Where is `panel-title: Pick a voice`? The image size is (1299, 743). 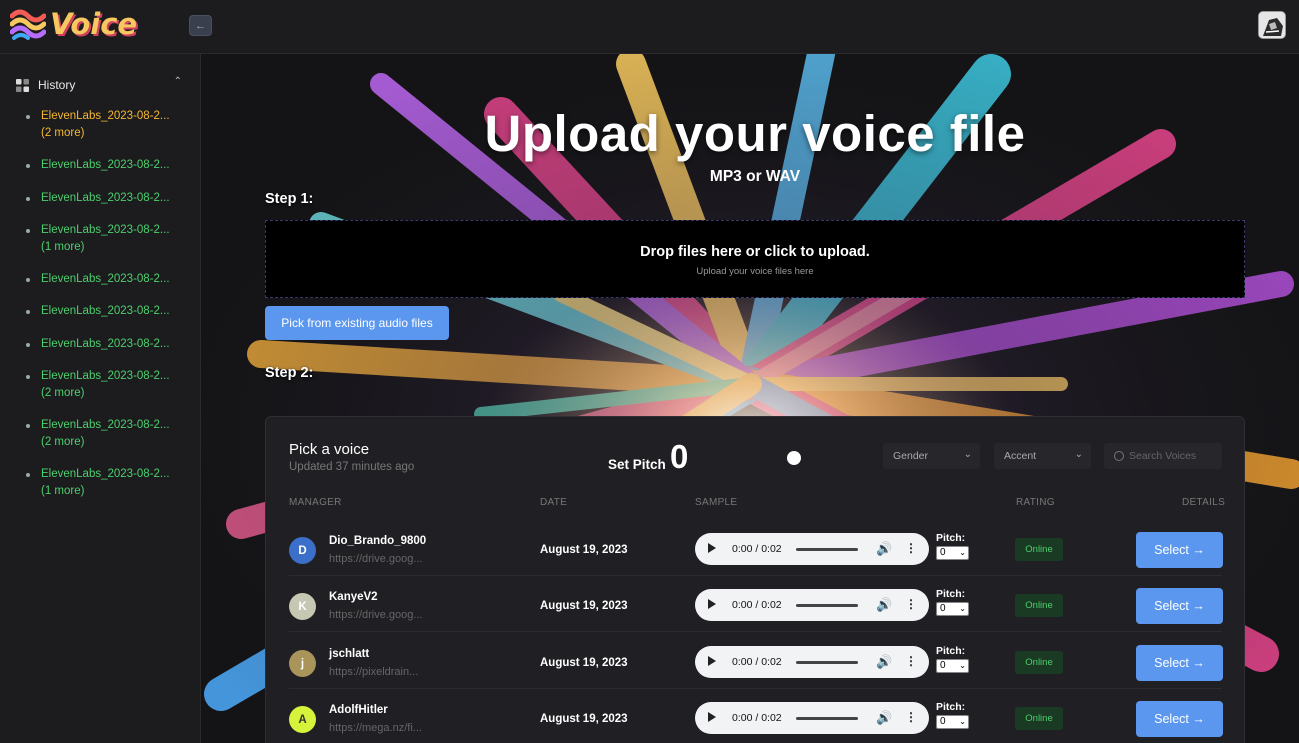 panel-title: Pick a voice is located at coordinates (329, 449).